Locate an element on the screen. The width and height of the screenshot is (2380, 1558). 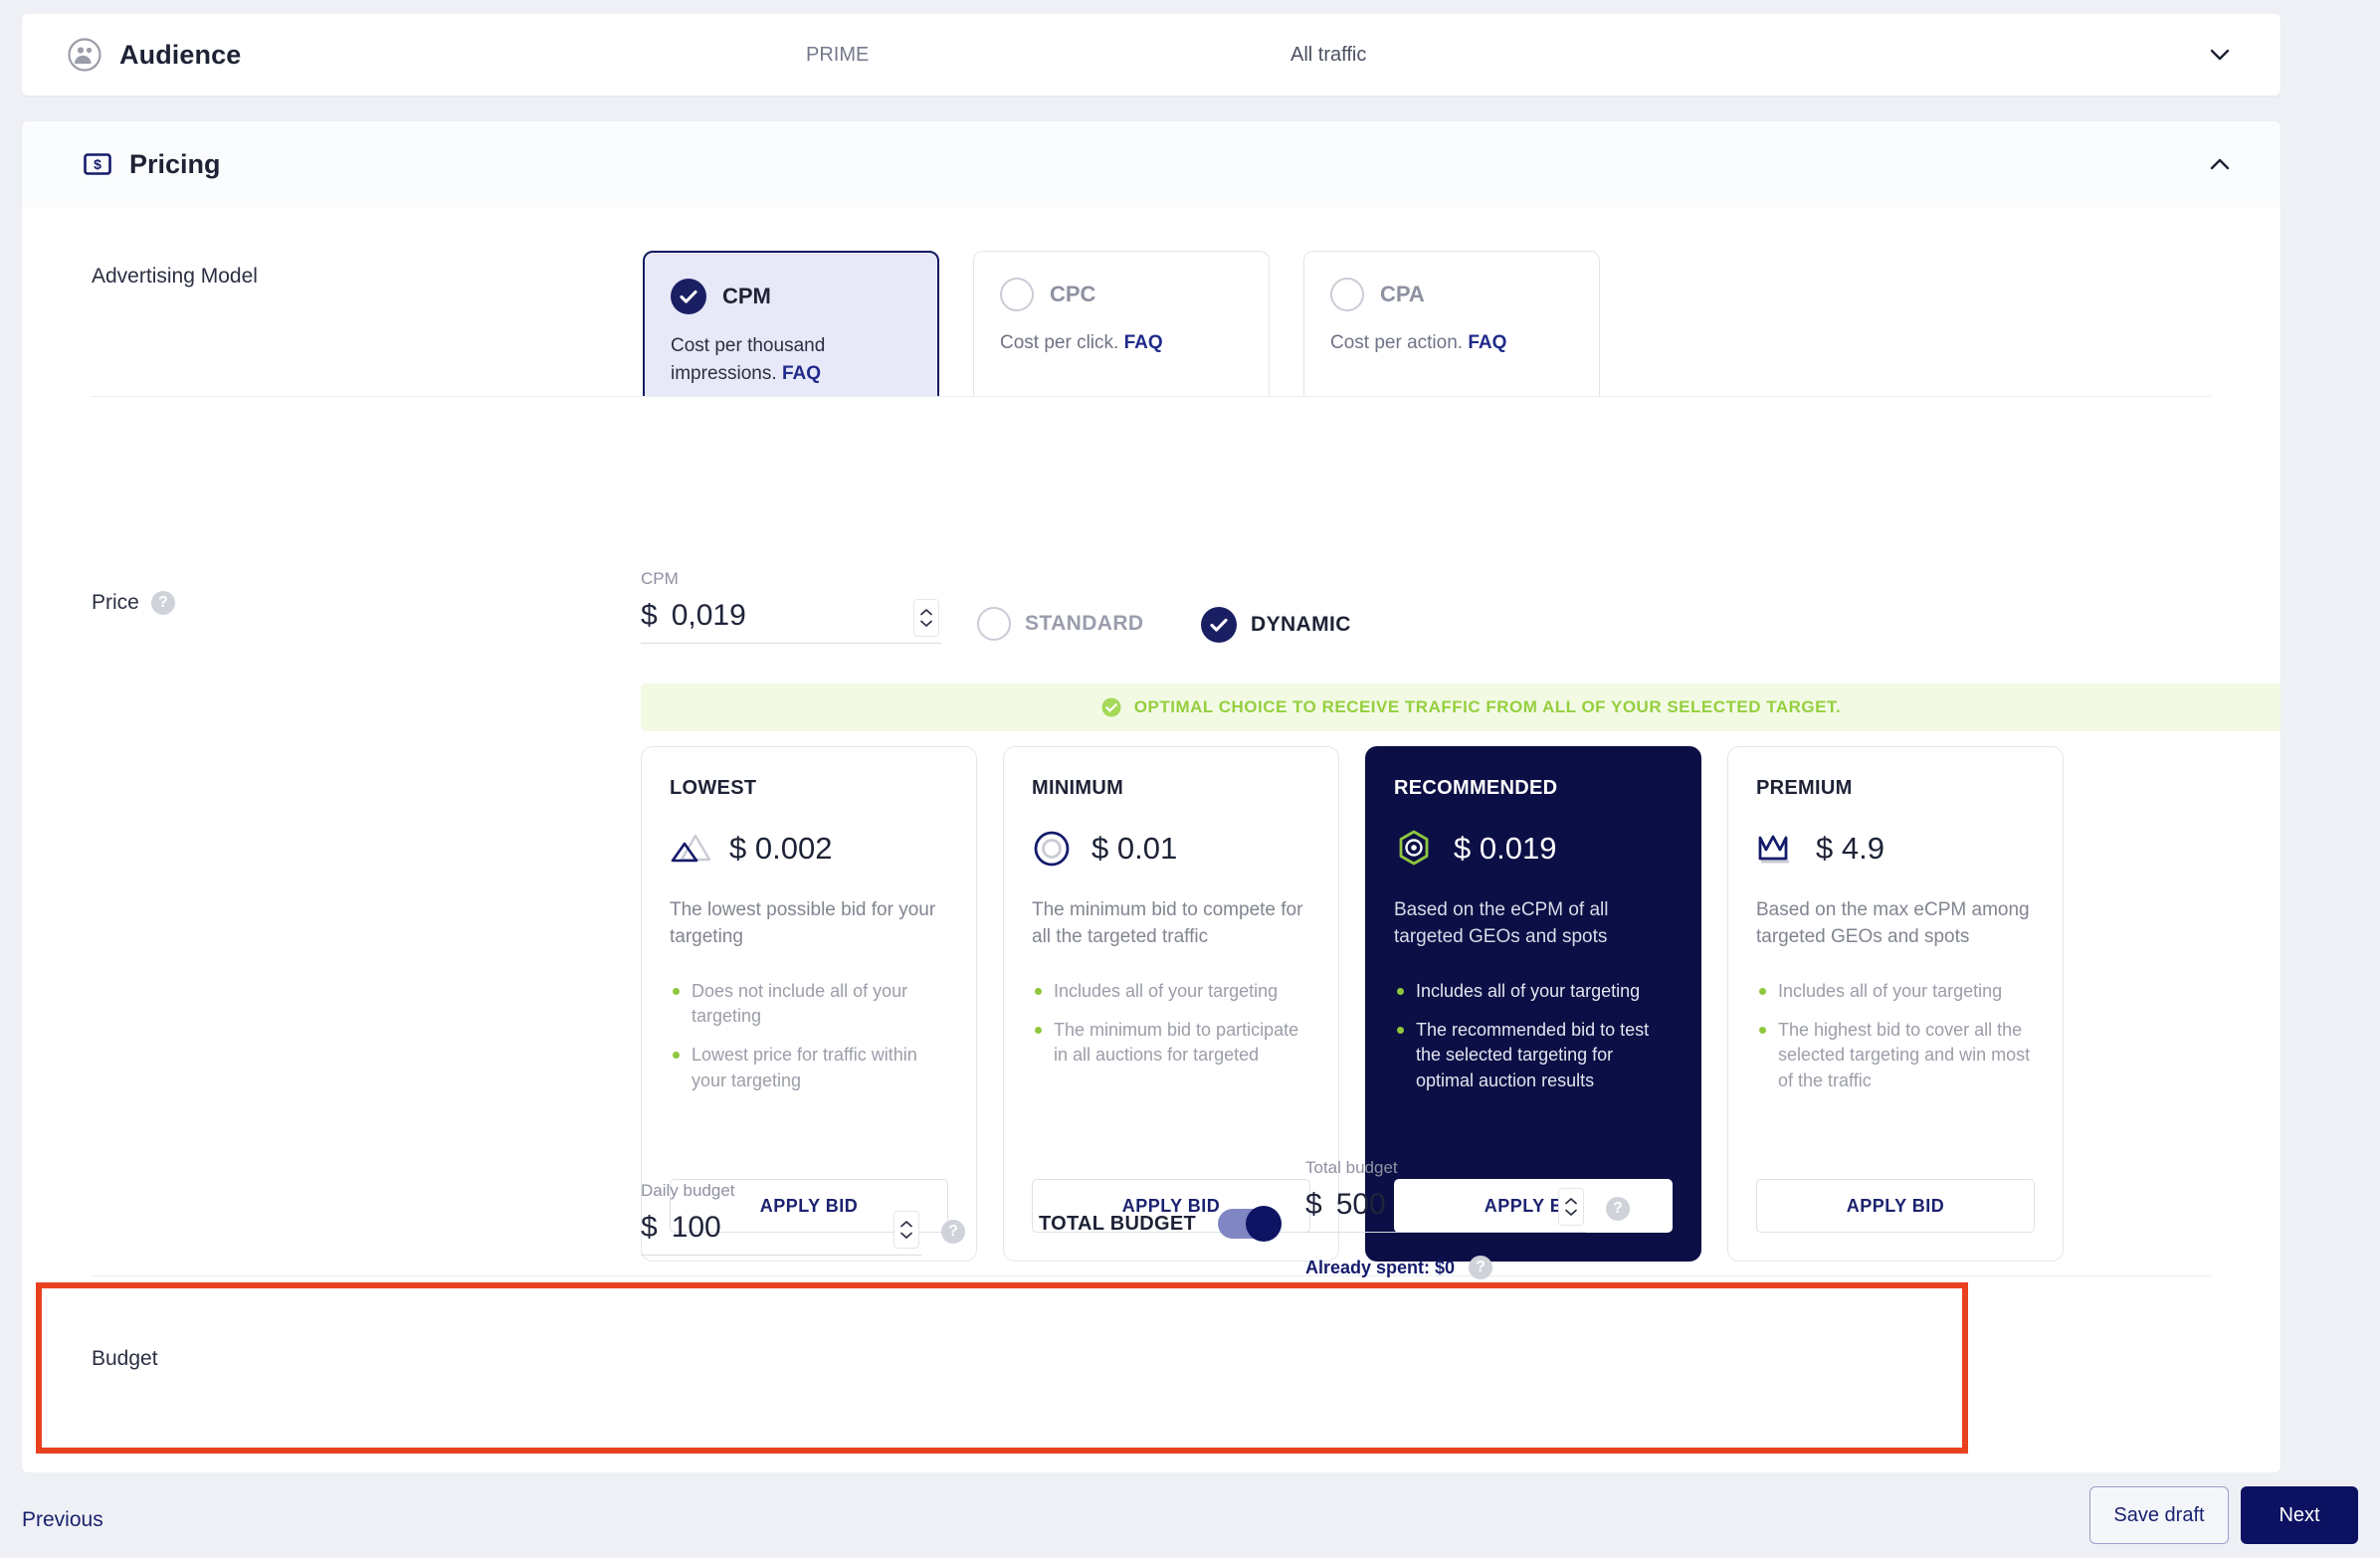
budget-label: Budget is located at coordinates (125, 1359).